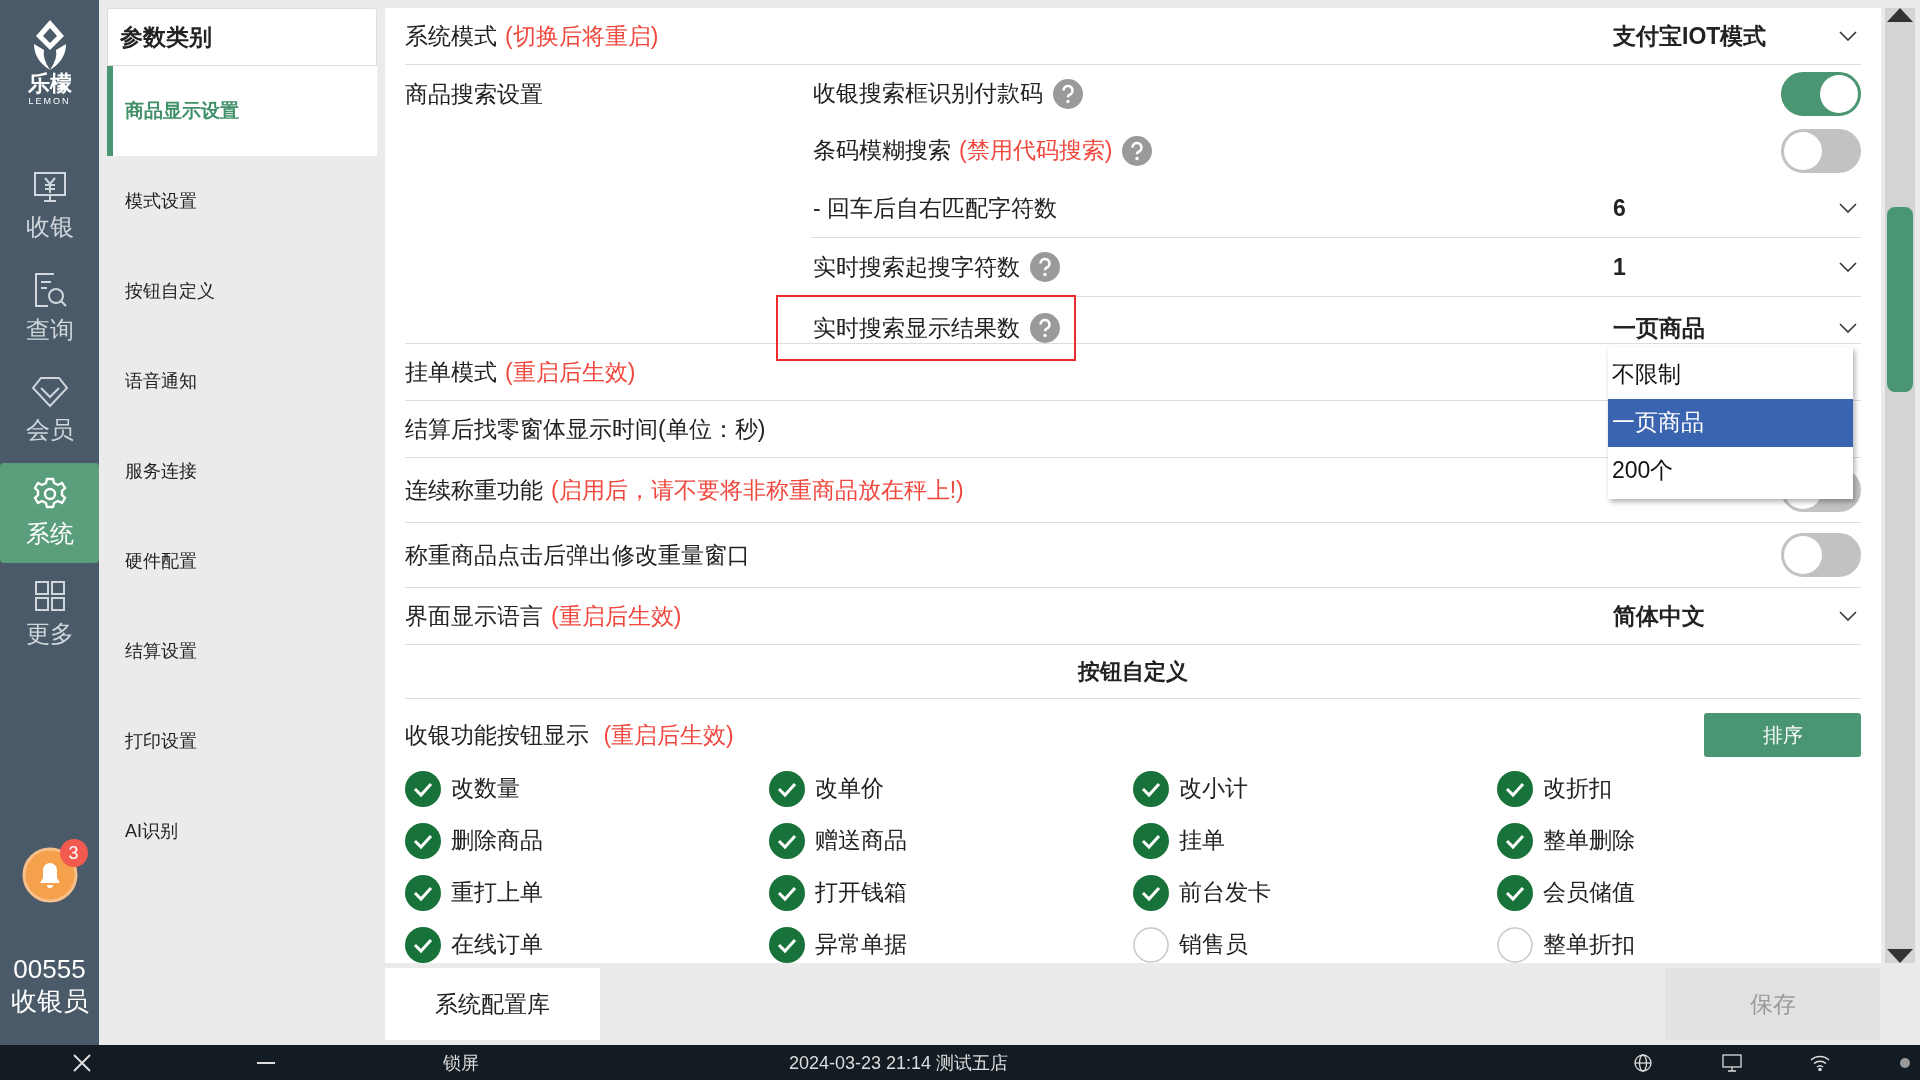 Image resolution: width=1920 pixels, height=1080 pixels. I want to click on minimize-icon, so click(266, 1062).